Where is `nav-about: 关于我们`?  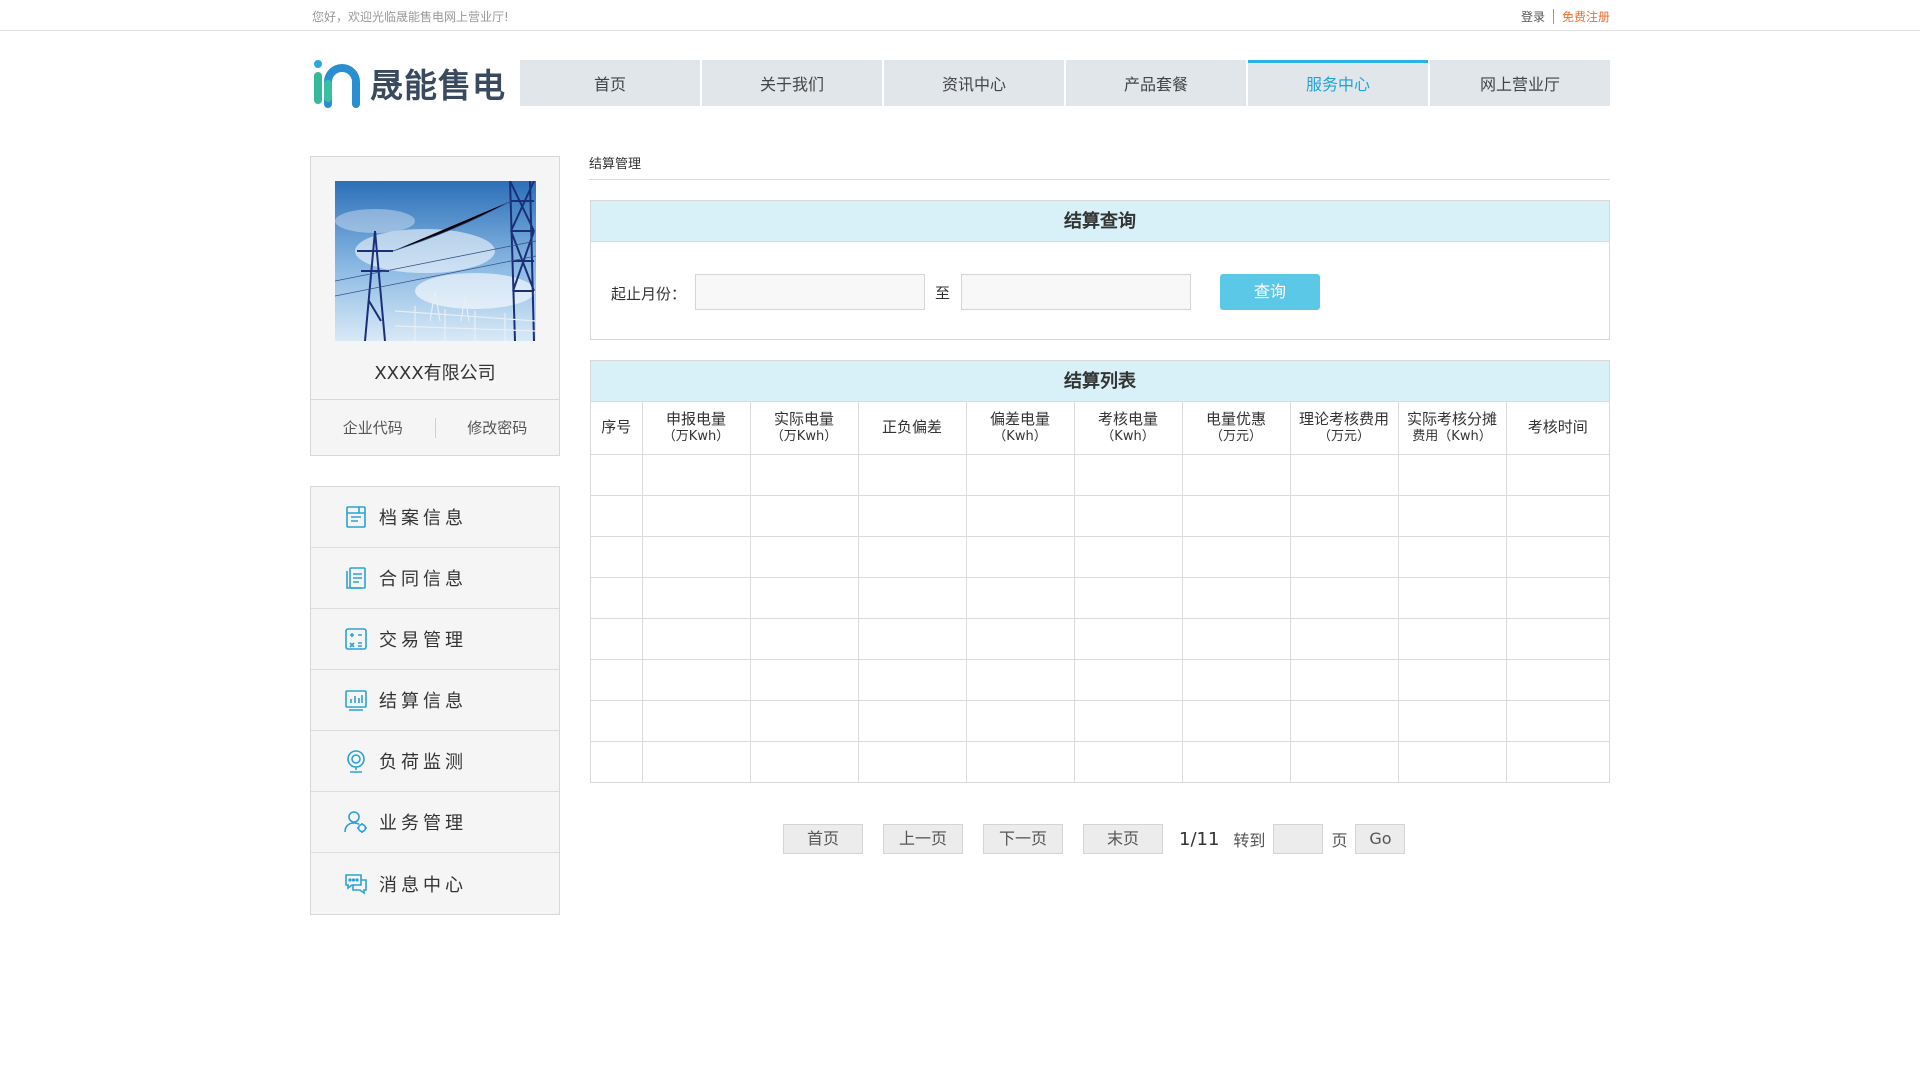
nav-about: 关于我们 is located at coordinates (792, 83).